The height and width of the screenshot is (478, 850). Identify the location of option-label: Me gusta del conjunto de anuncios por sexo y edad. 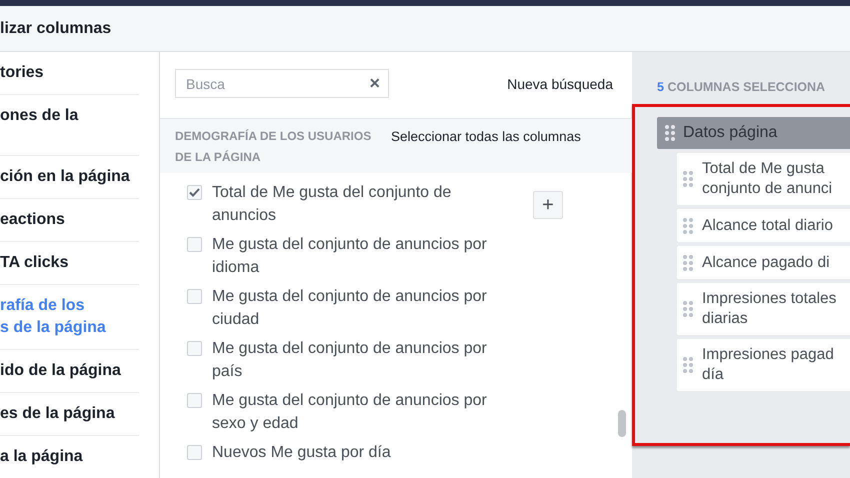
(349, 412).